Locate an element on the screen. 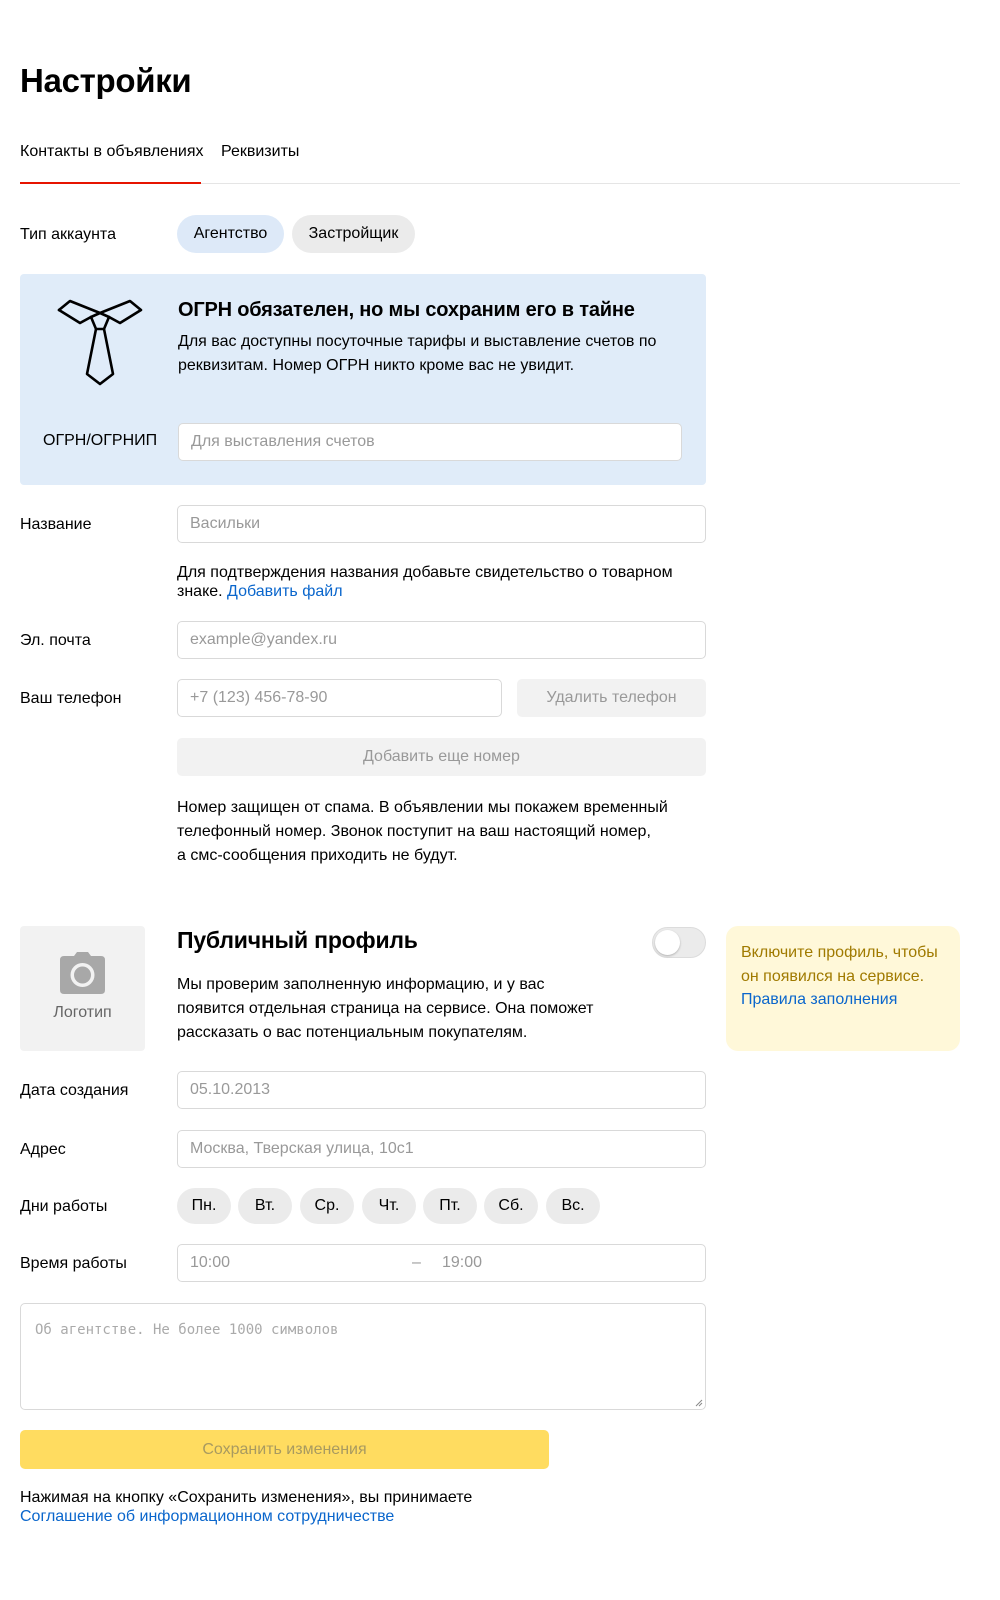 The image size is (1000, 1600). account-type-label: Тип аккаунта is located at coordinates (68, 234).